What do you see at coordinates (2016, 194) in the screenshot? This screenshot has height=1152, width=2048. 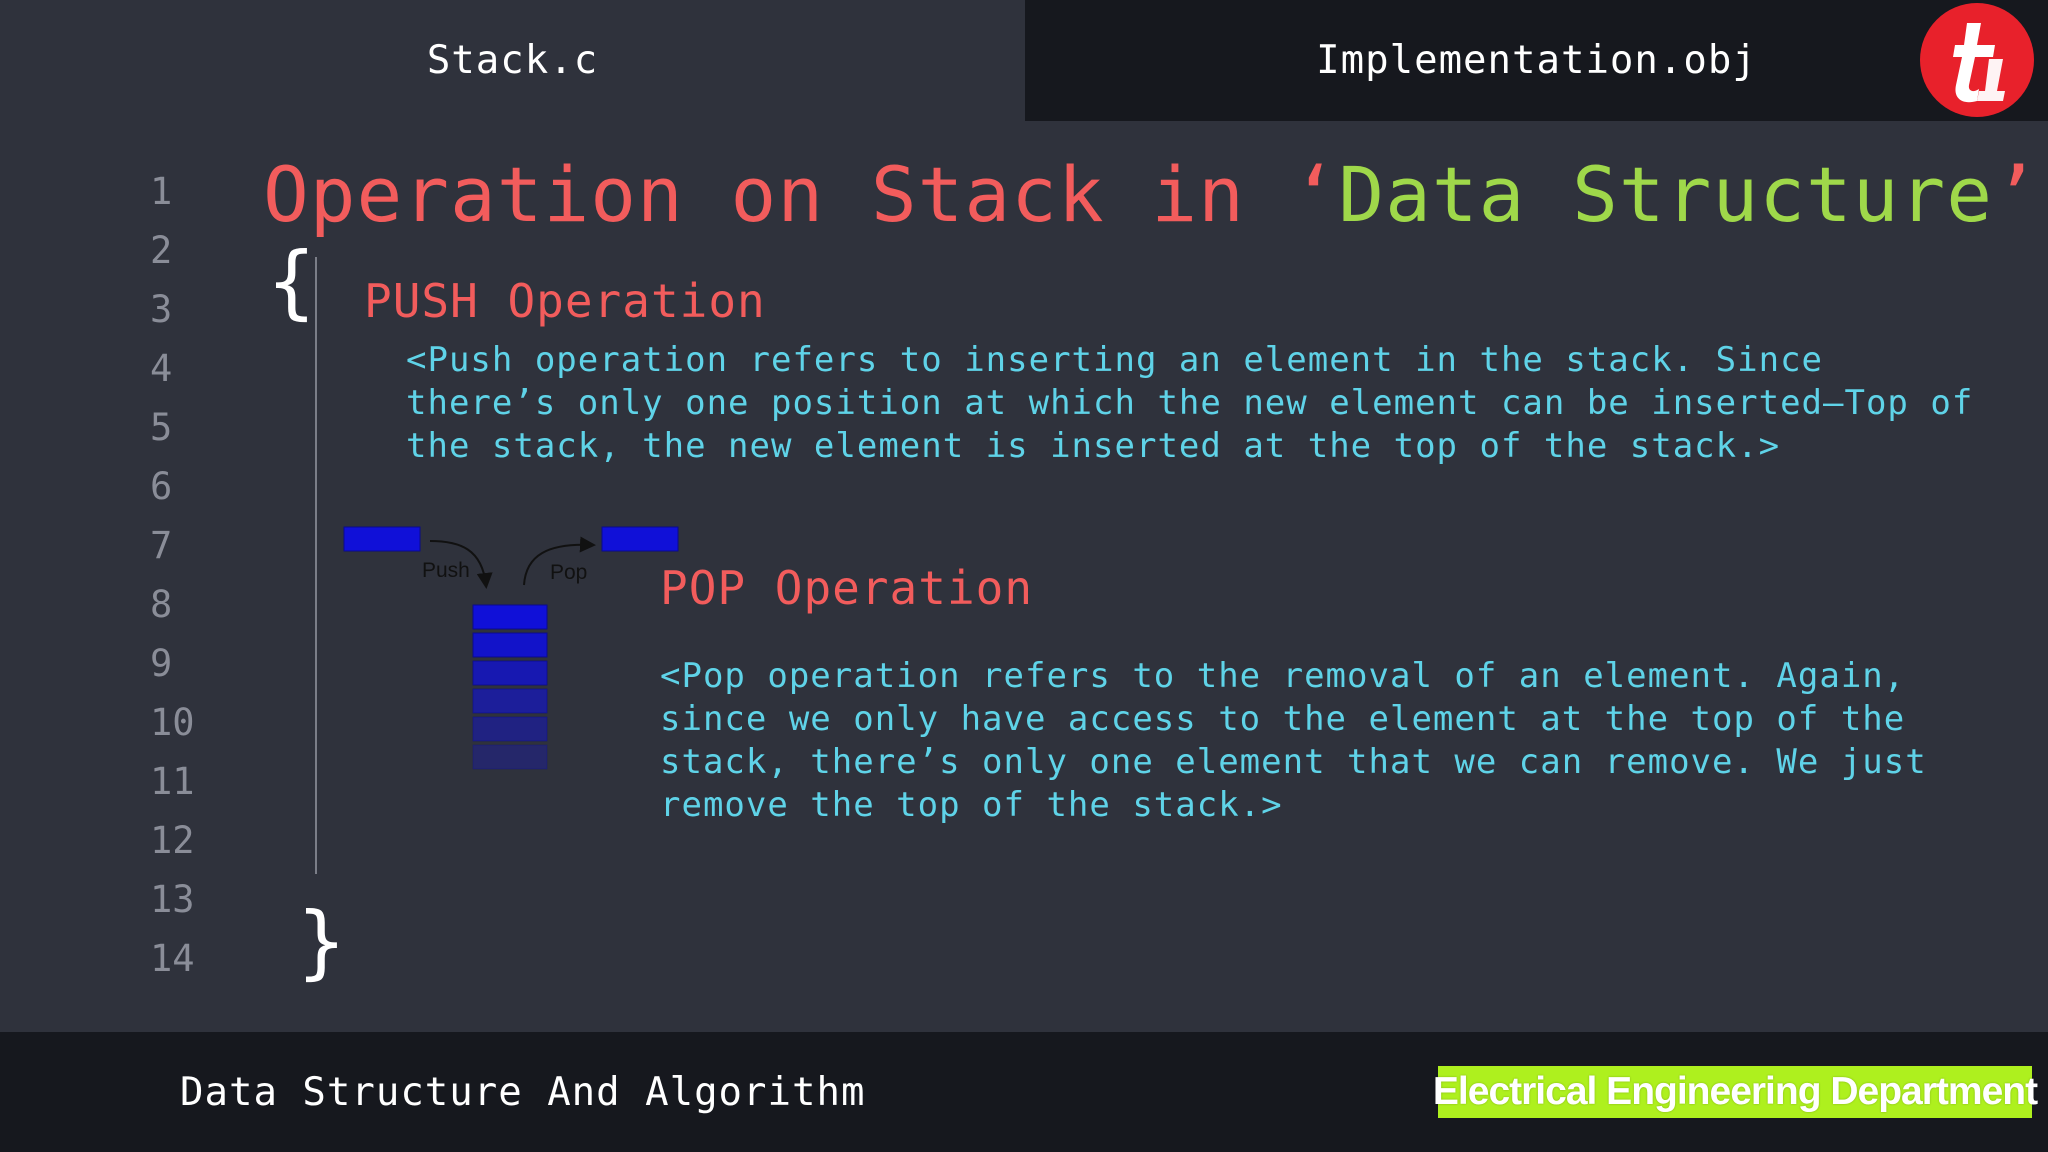 I see `title-part-3: ’` at bounding box center [2016, 194].